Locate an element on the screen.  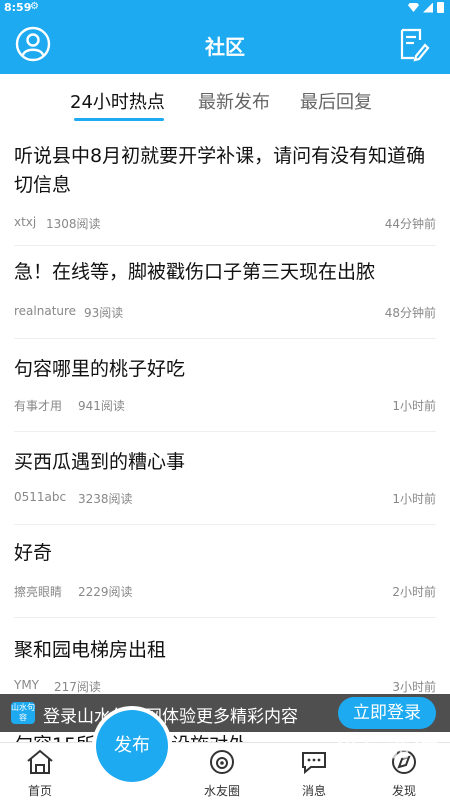
post-title: 听说县中8月初就要开学补课，请问有没有知道确切信息 is located at coordinates (220, 170).